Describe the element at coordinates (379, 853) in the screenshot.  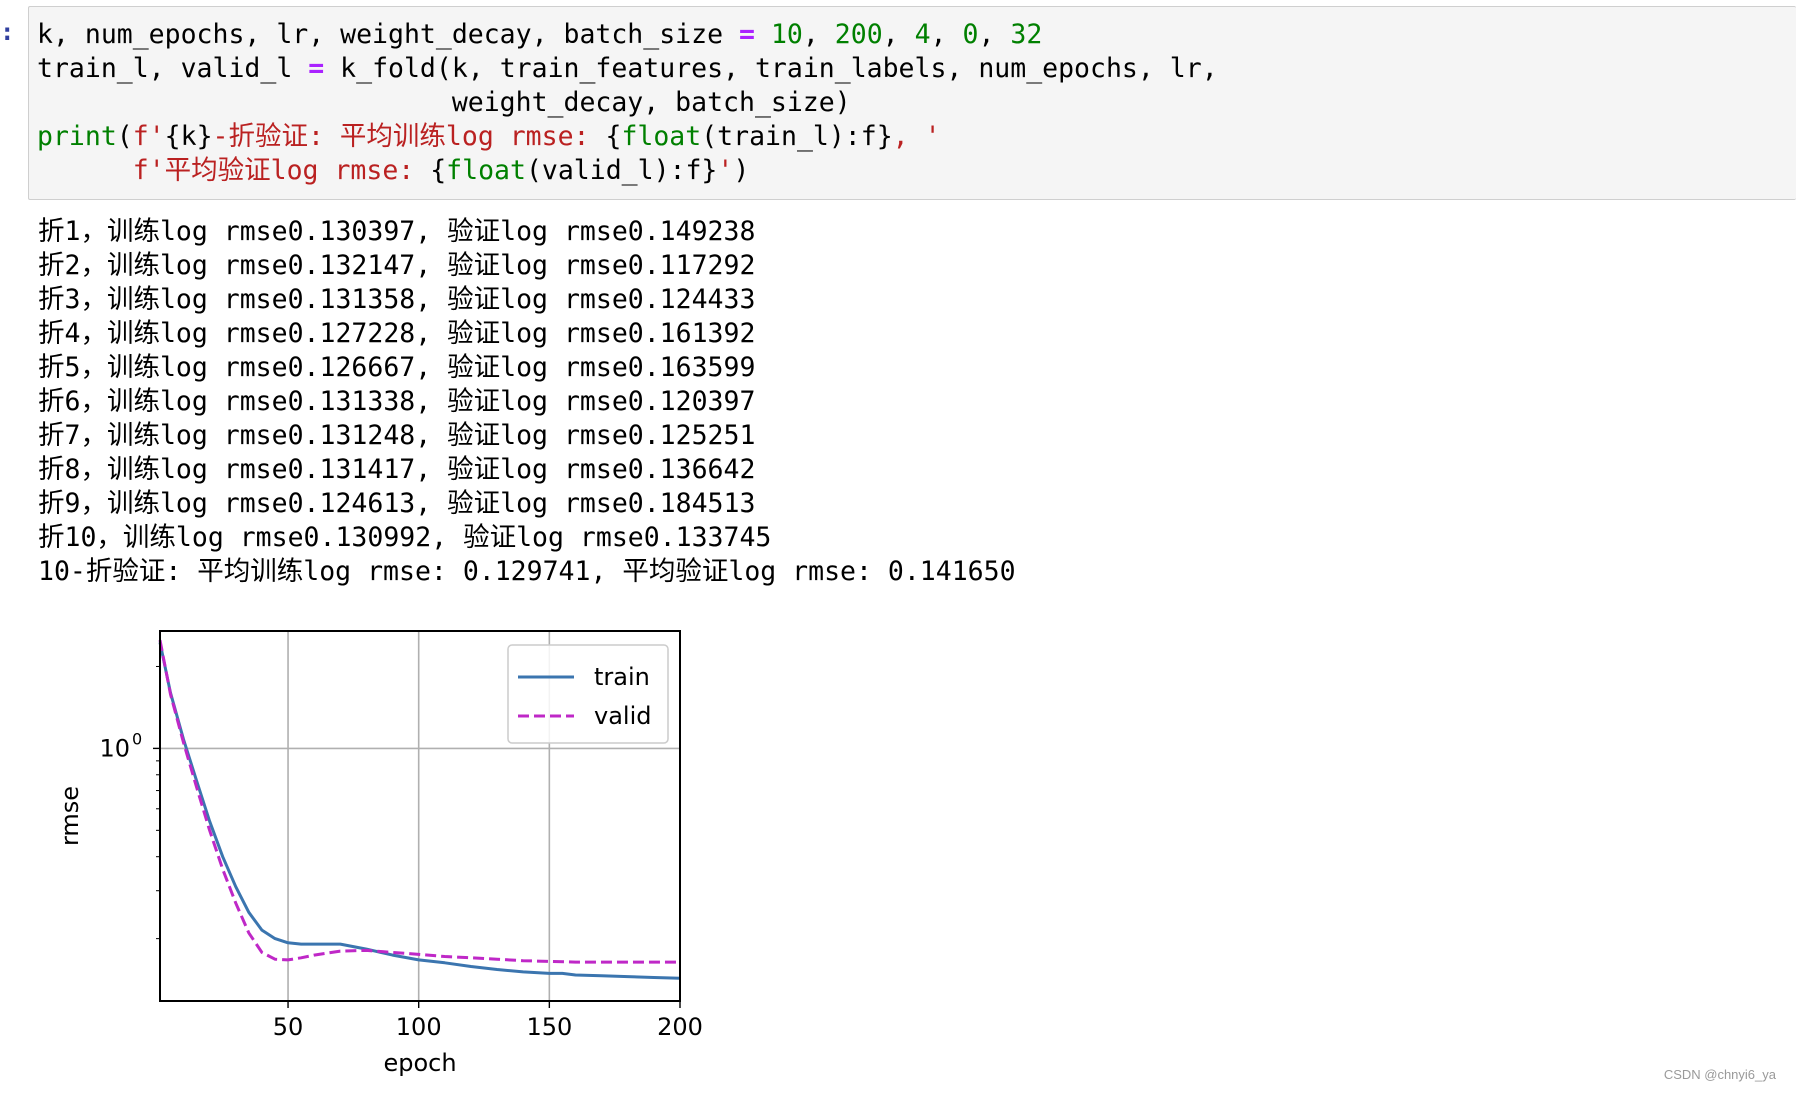
I see `rmse-chart: 50 100 150 200 10 0 epoch rmse train valid` at that location.